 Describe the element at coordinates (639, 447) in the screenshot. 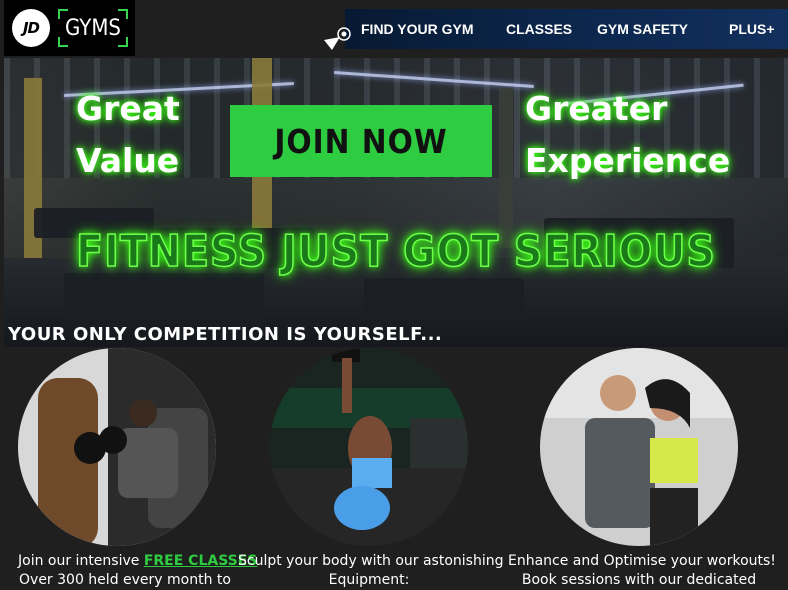

I see `personal-training-image` at that location.